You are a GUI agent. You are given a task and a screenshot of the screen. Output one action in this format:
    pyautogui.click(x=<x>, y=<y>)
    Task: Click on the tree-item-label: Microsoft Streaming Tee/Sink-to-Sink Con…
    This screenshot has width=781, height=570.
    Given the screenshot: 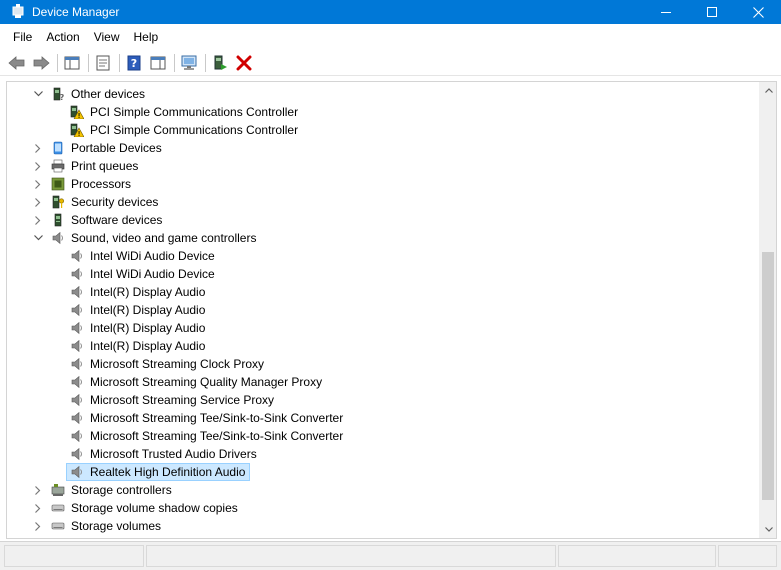 What is the action you would take?
    pyautogui.click(x=217, y=418)
    